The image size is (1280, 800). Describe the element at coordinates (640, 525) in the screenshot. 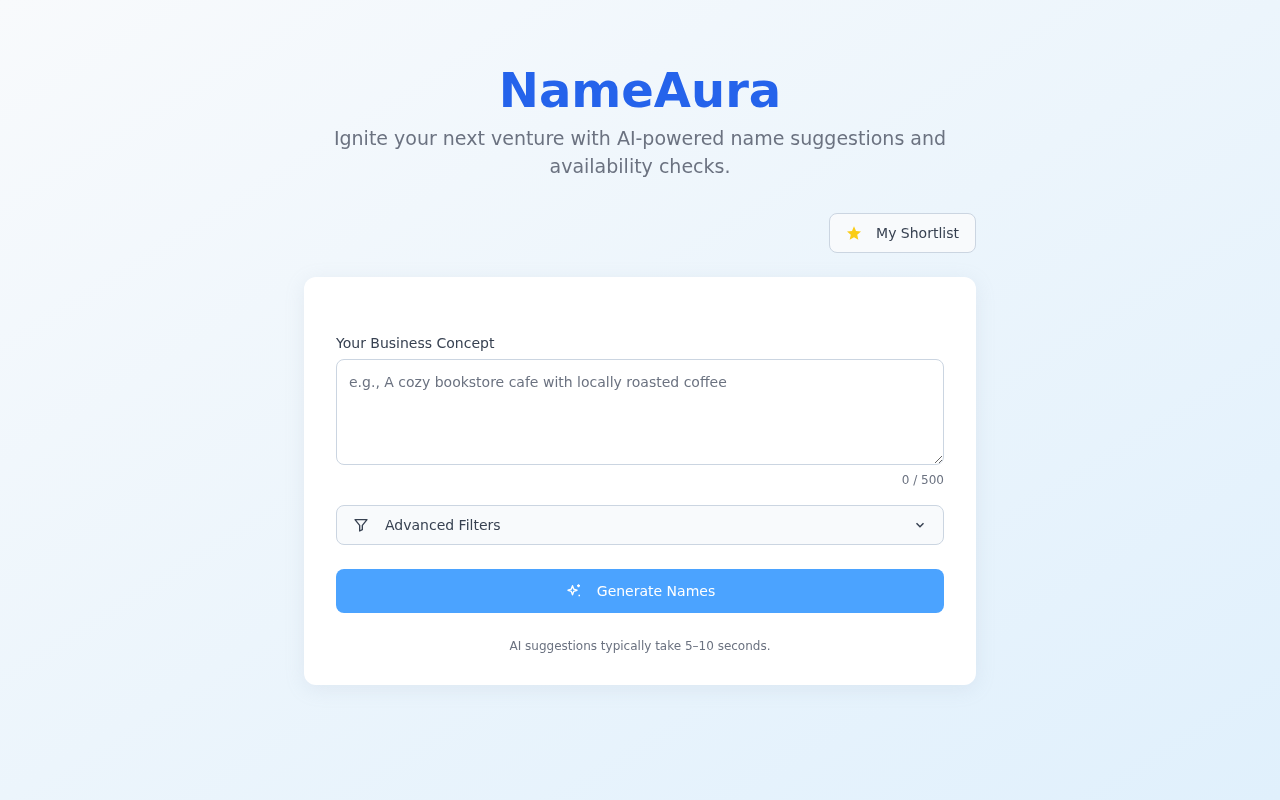

I see `advanced-filters-toggle: Advanced Filters` at that location.